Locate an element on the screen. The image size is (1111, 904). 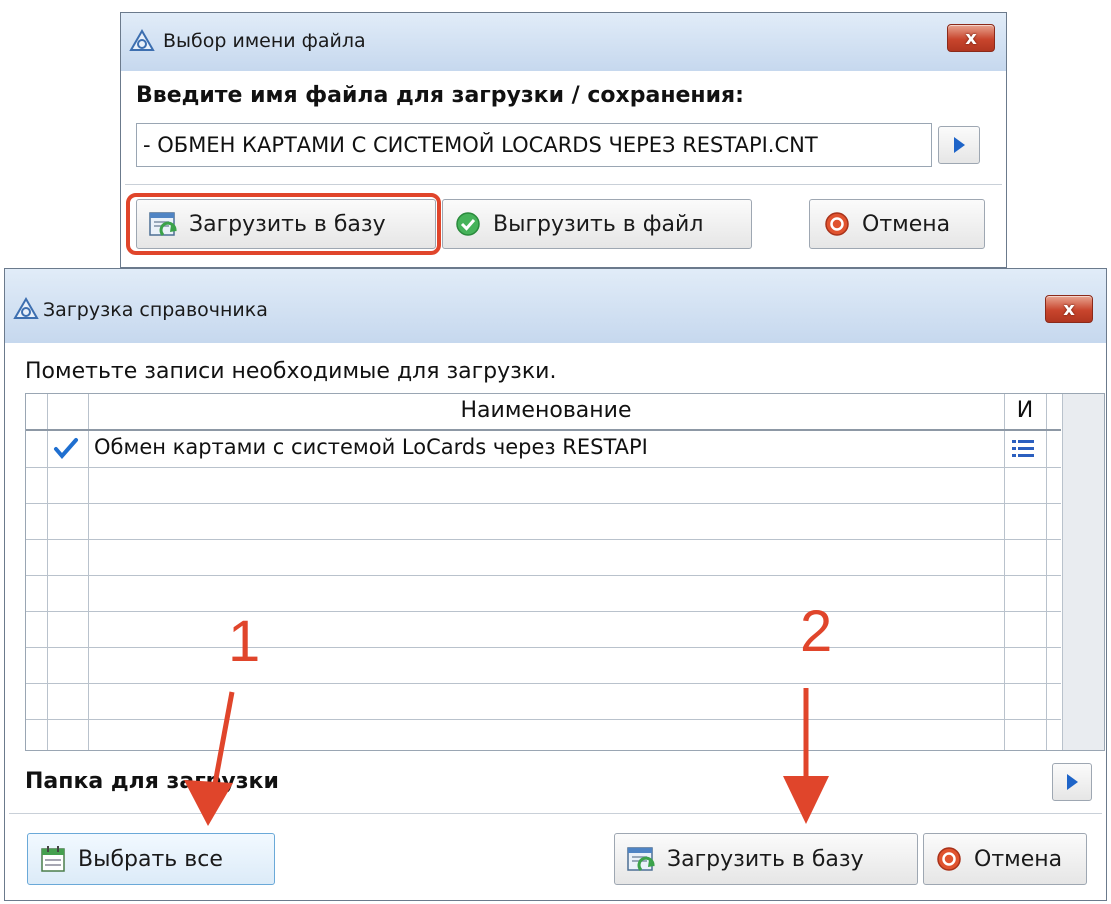
directory-load-dialog-titlebar: Загрузка справочника x is located at coordinates (555, 306).